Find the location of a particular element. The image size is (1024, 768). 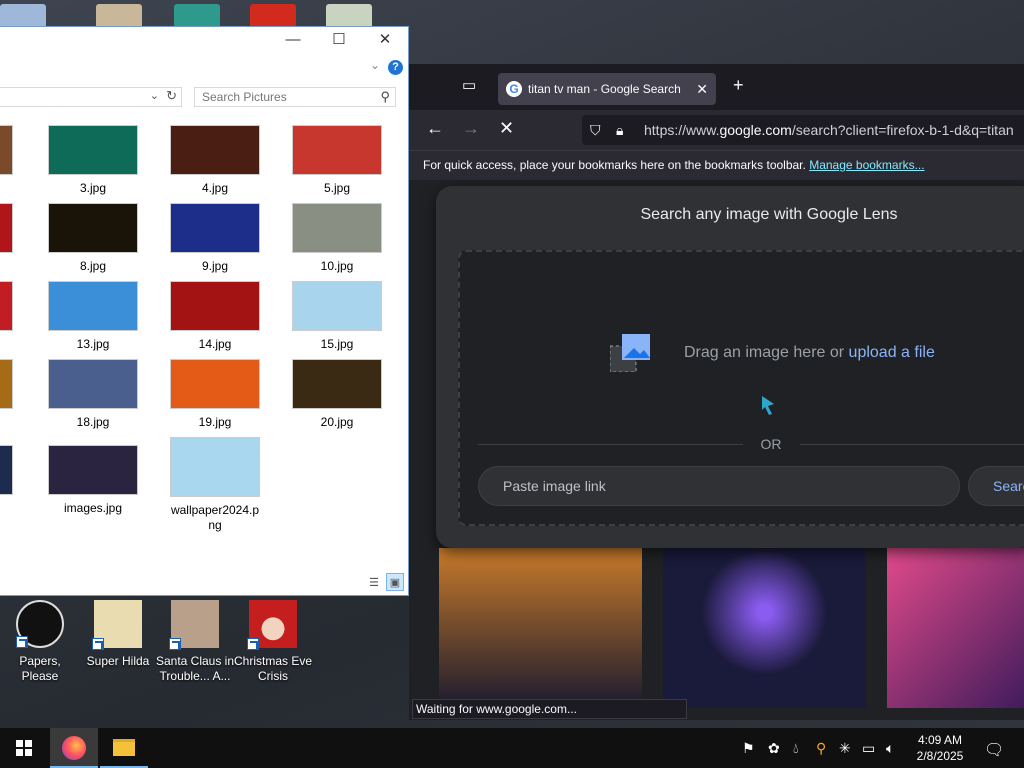

search-tray-icon: ⚲ is located at coordinates (821, 748).